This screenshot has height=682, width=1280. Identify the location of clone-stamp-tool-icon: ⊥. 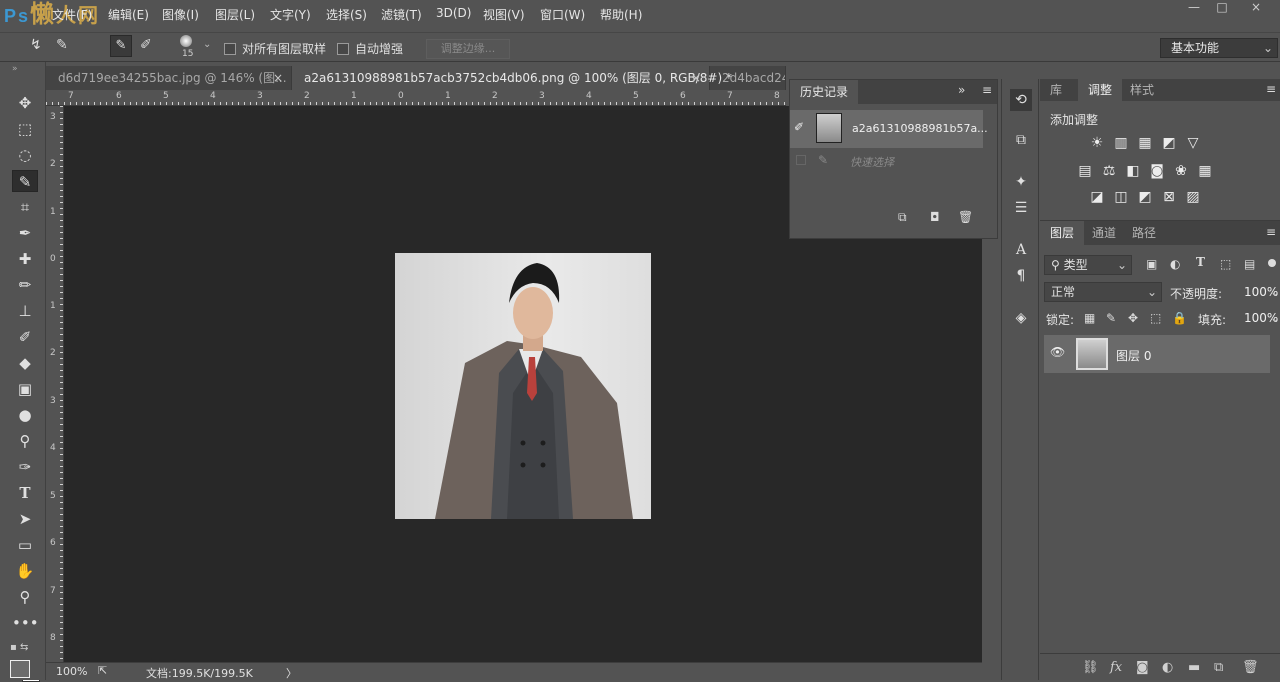
(25, 311).